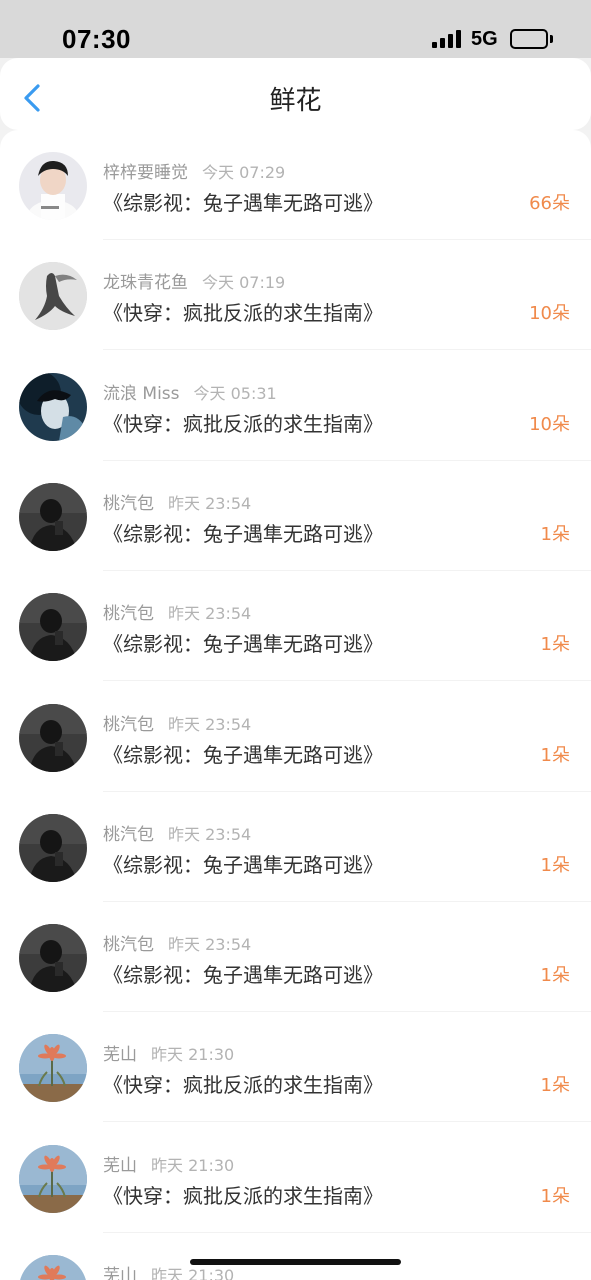  What do you see at coordinates (244, 283) in the screenshot?
I see `gift-time: 今天 07:19` at bounding box center [244, 283].